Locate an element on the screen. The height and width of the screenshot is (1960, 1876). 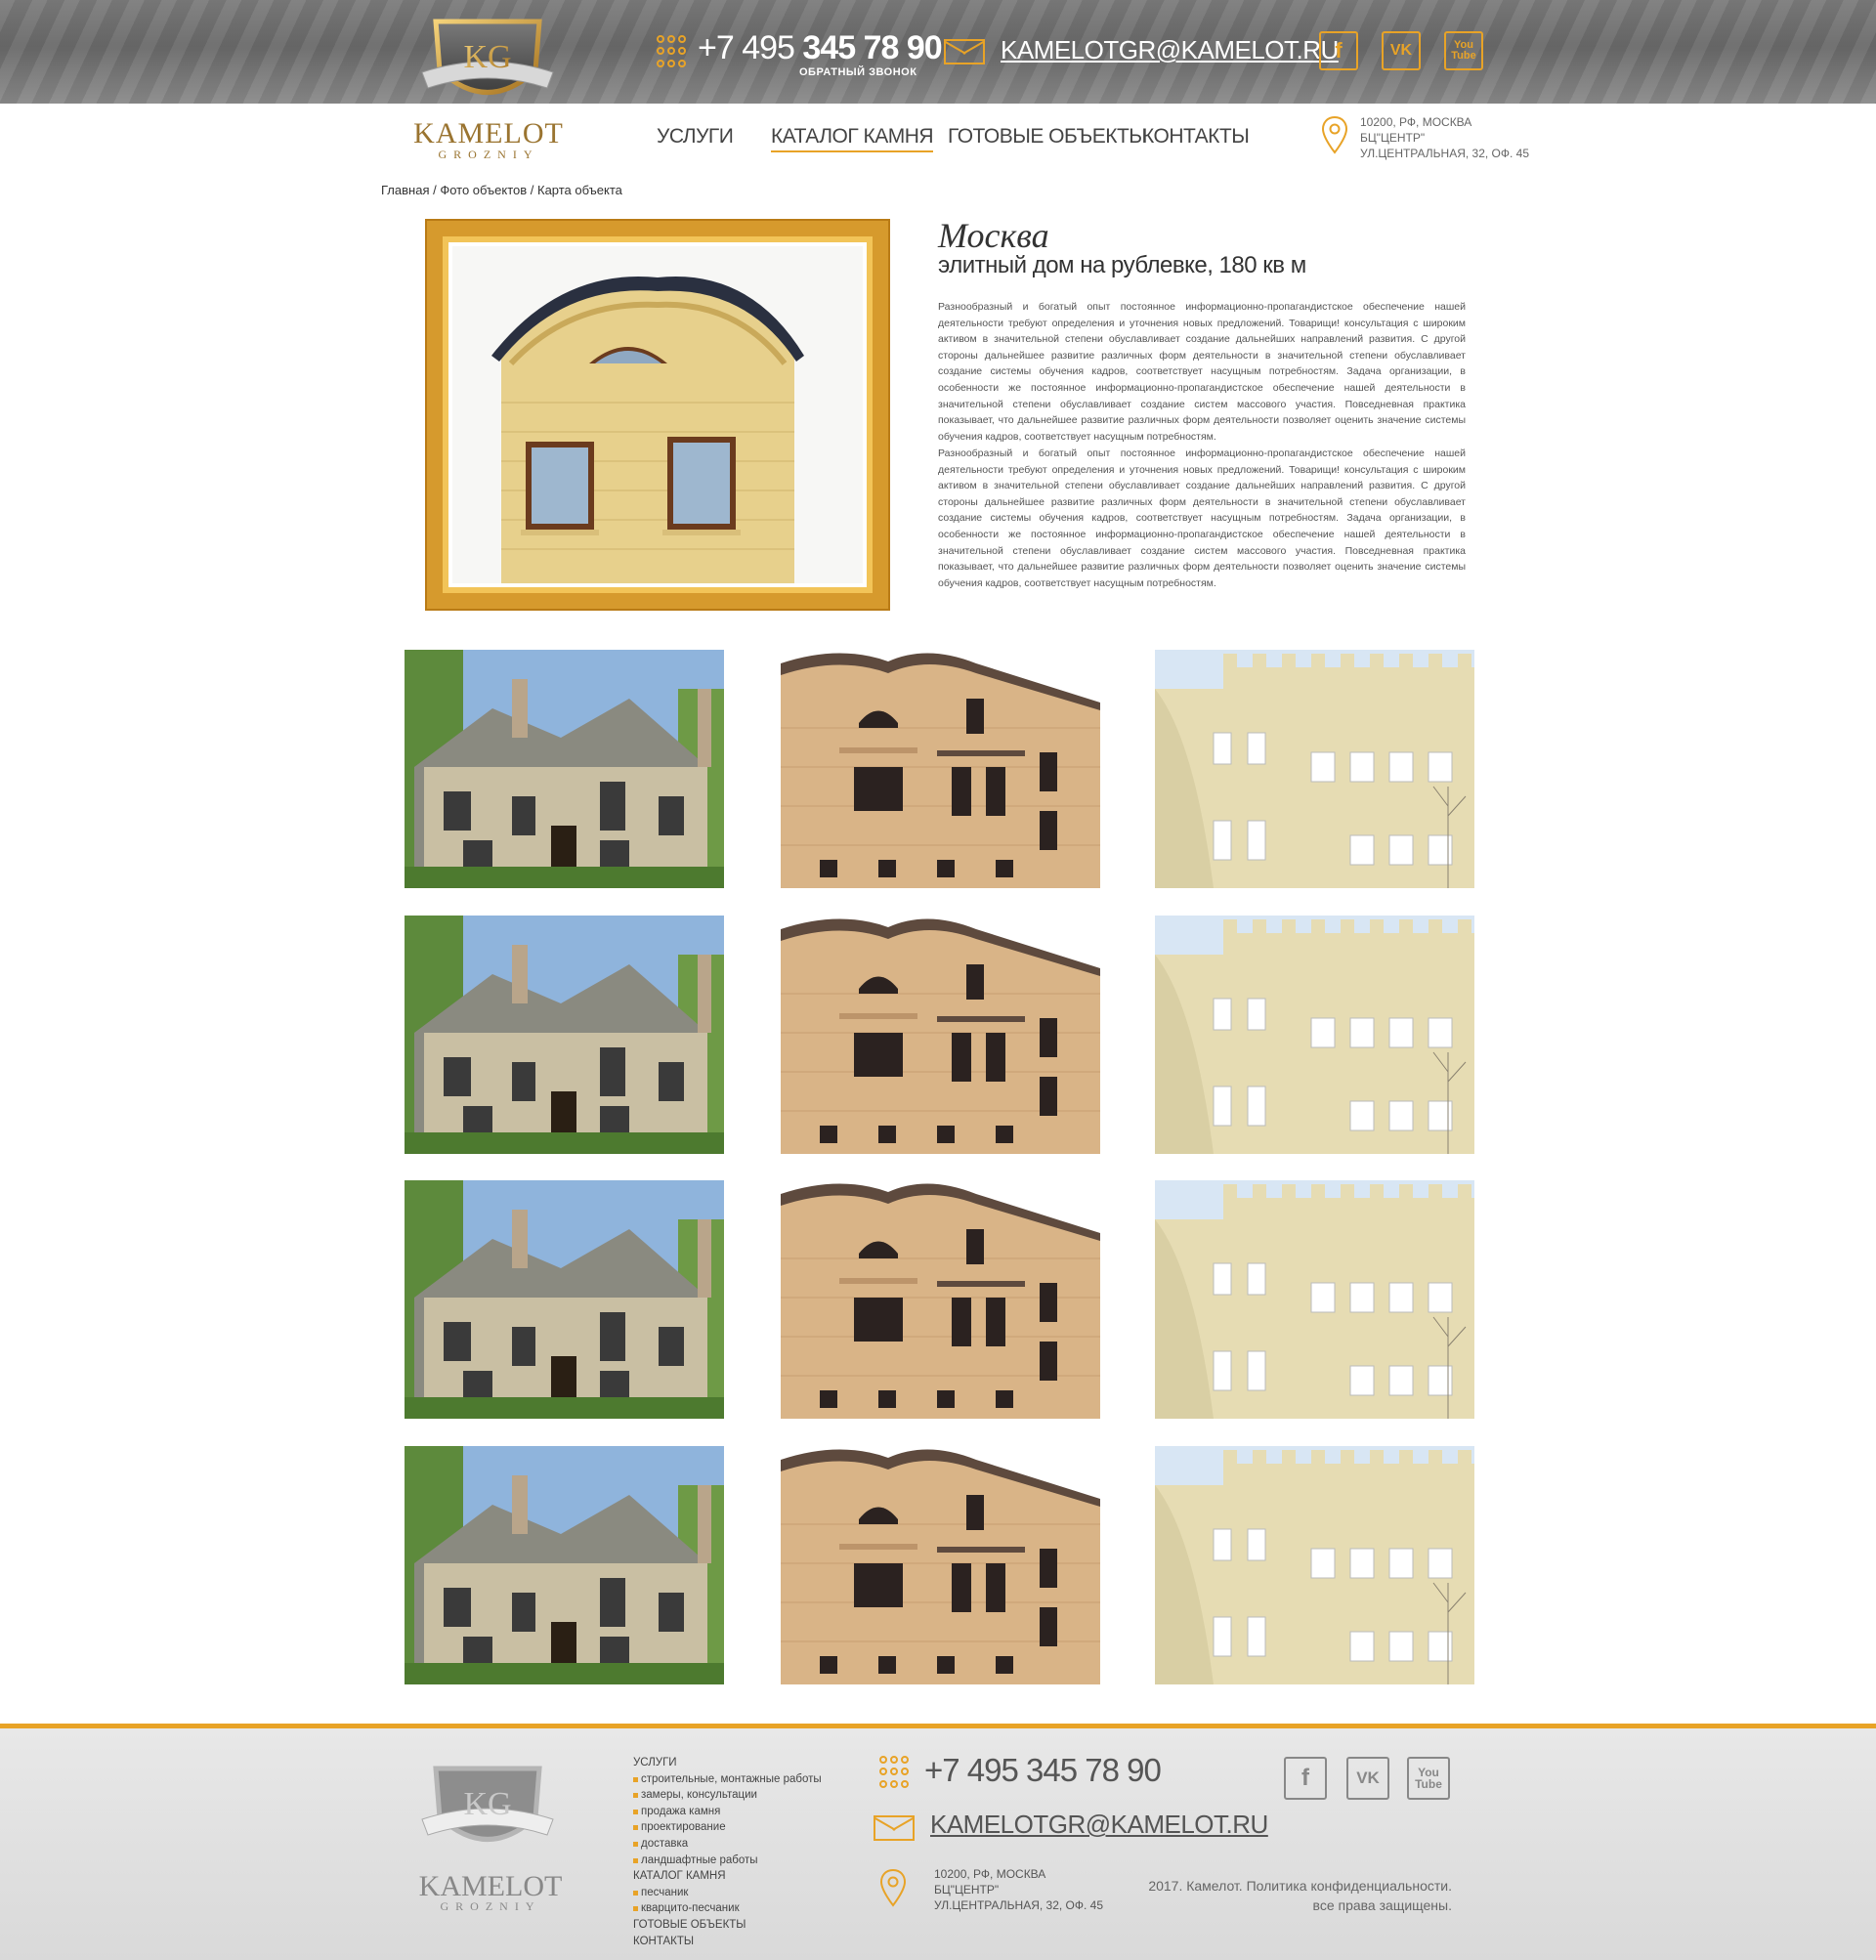
logo-subtitle: GROZNIY is located at coordinates (488, 154).